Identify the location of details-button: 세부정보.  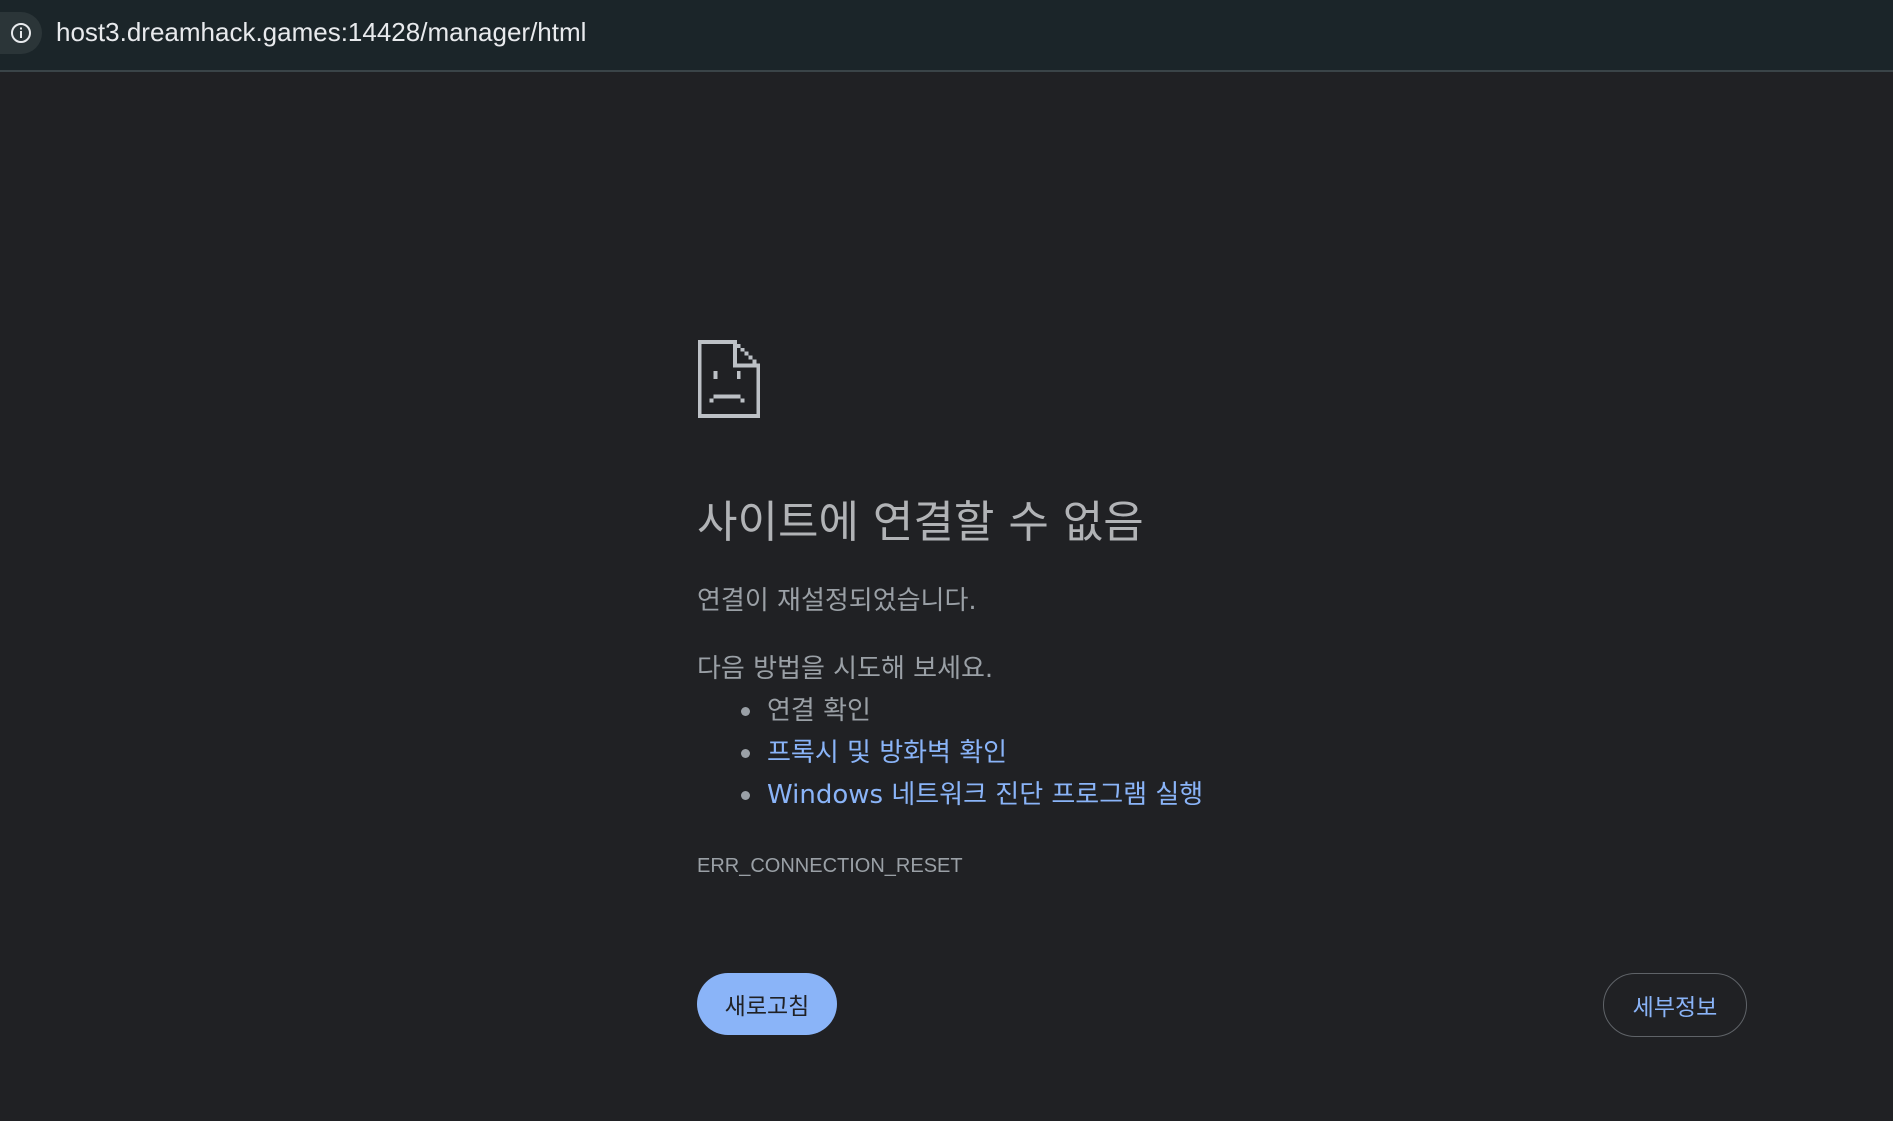
(1675, 1005).